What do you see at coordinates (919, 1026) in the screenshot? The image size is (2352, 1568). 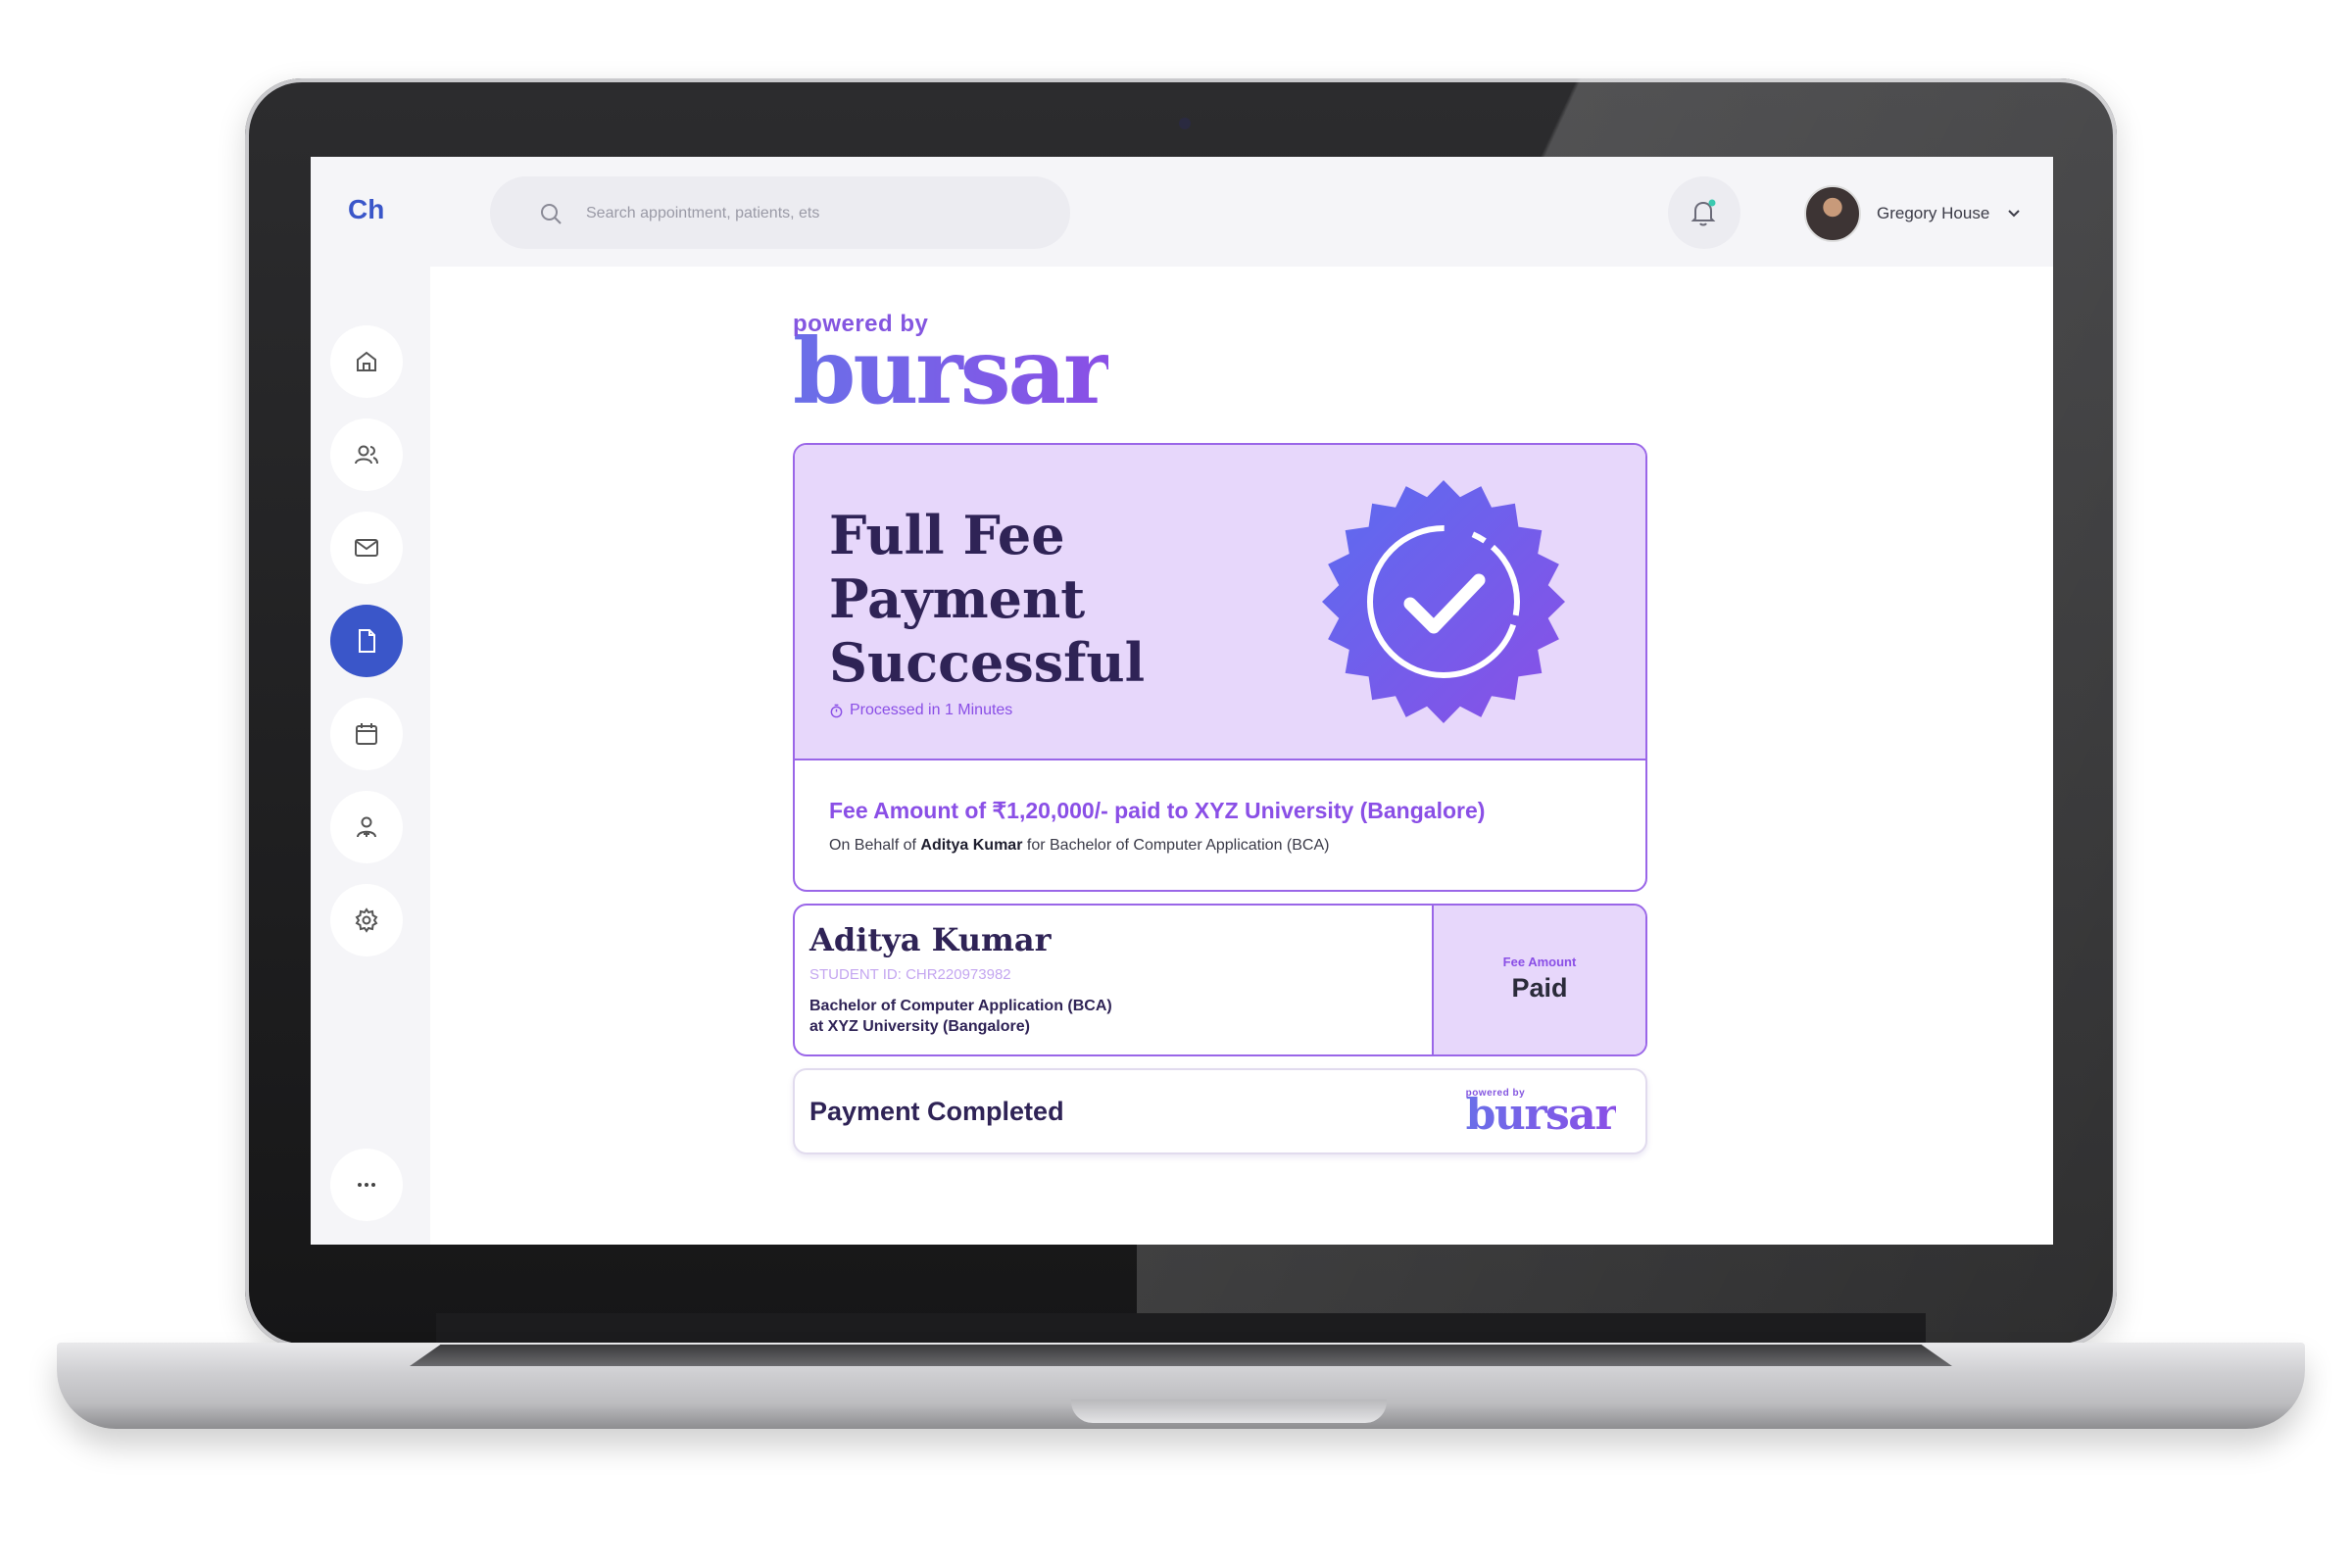 I see `university-name: at XYZ University (Bangalore)` at bounding box center [919, 1026].